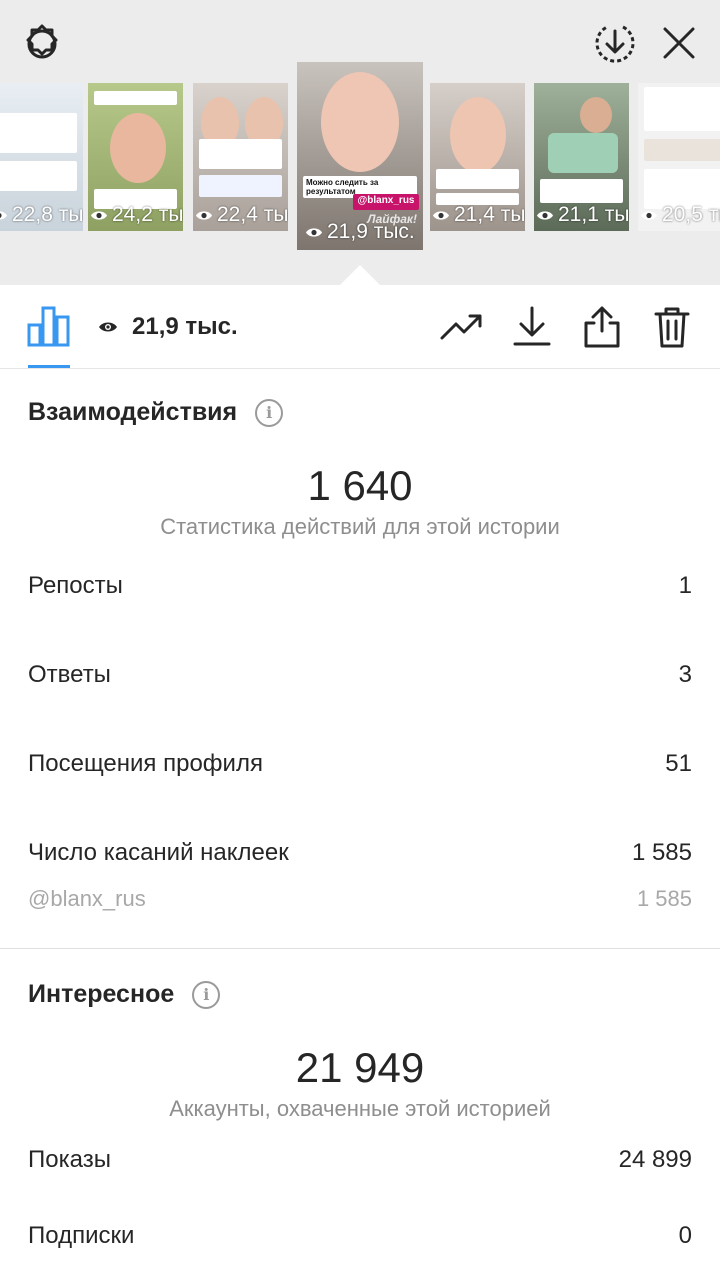  Describe the element at coordinates (360, 675) in the screenshot. I see `stat-row-replies: Ответы 3` at that location.